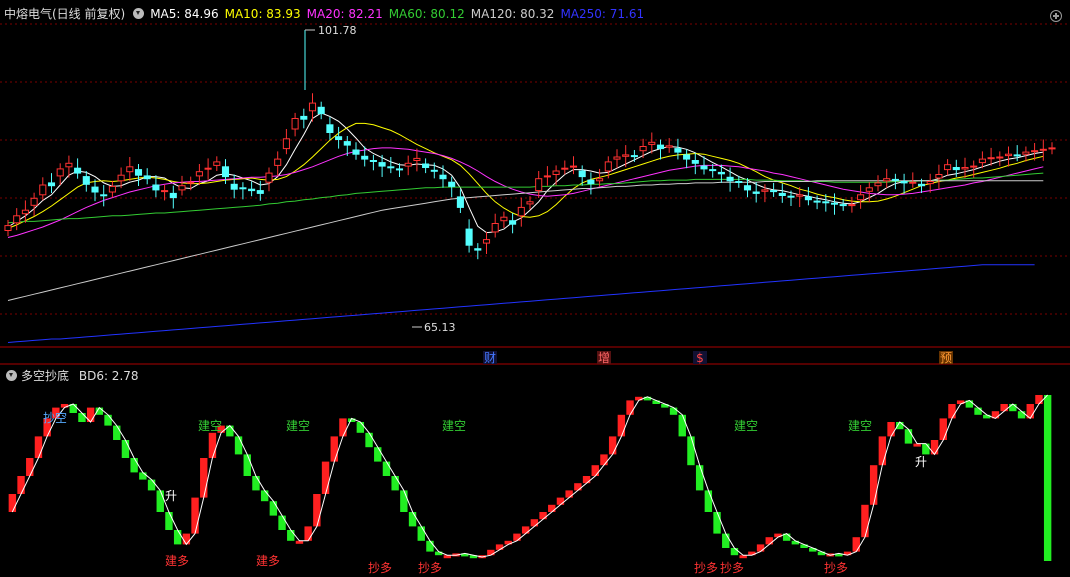 The height and width of the screenshot is (577, 1070). I want to click on event-marker: 增, so click(604, 358).